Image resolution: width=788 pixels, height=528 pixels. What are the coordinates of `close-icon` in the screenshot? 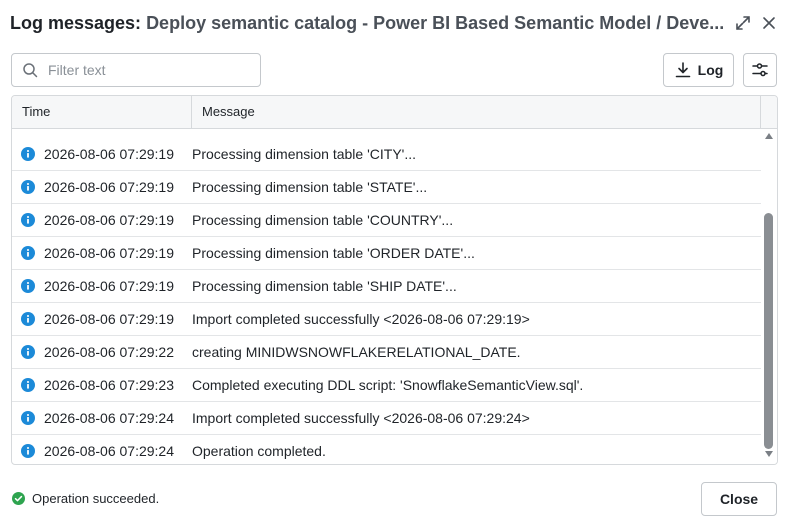 It's located at (769, 23).